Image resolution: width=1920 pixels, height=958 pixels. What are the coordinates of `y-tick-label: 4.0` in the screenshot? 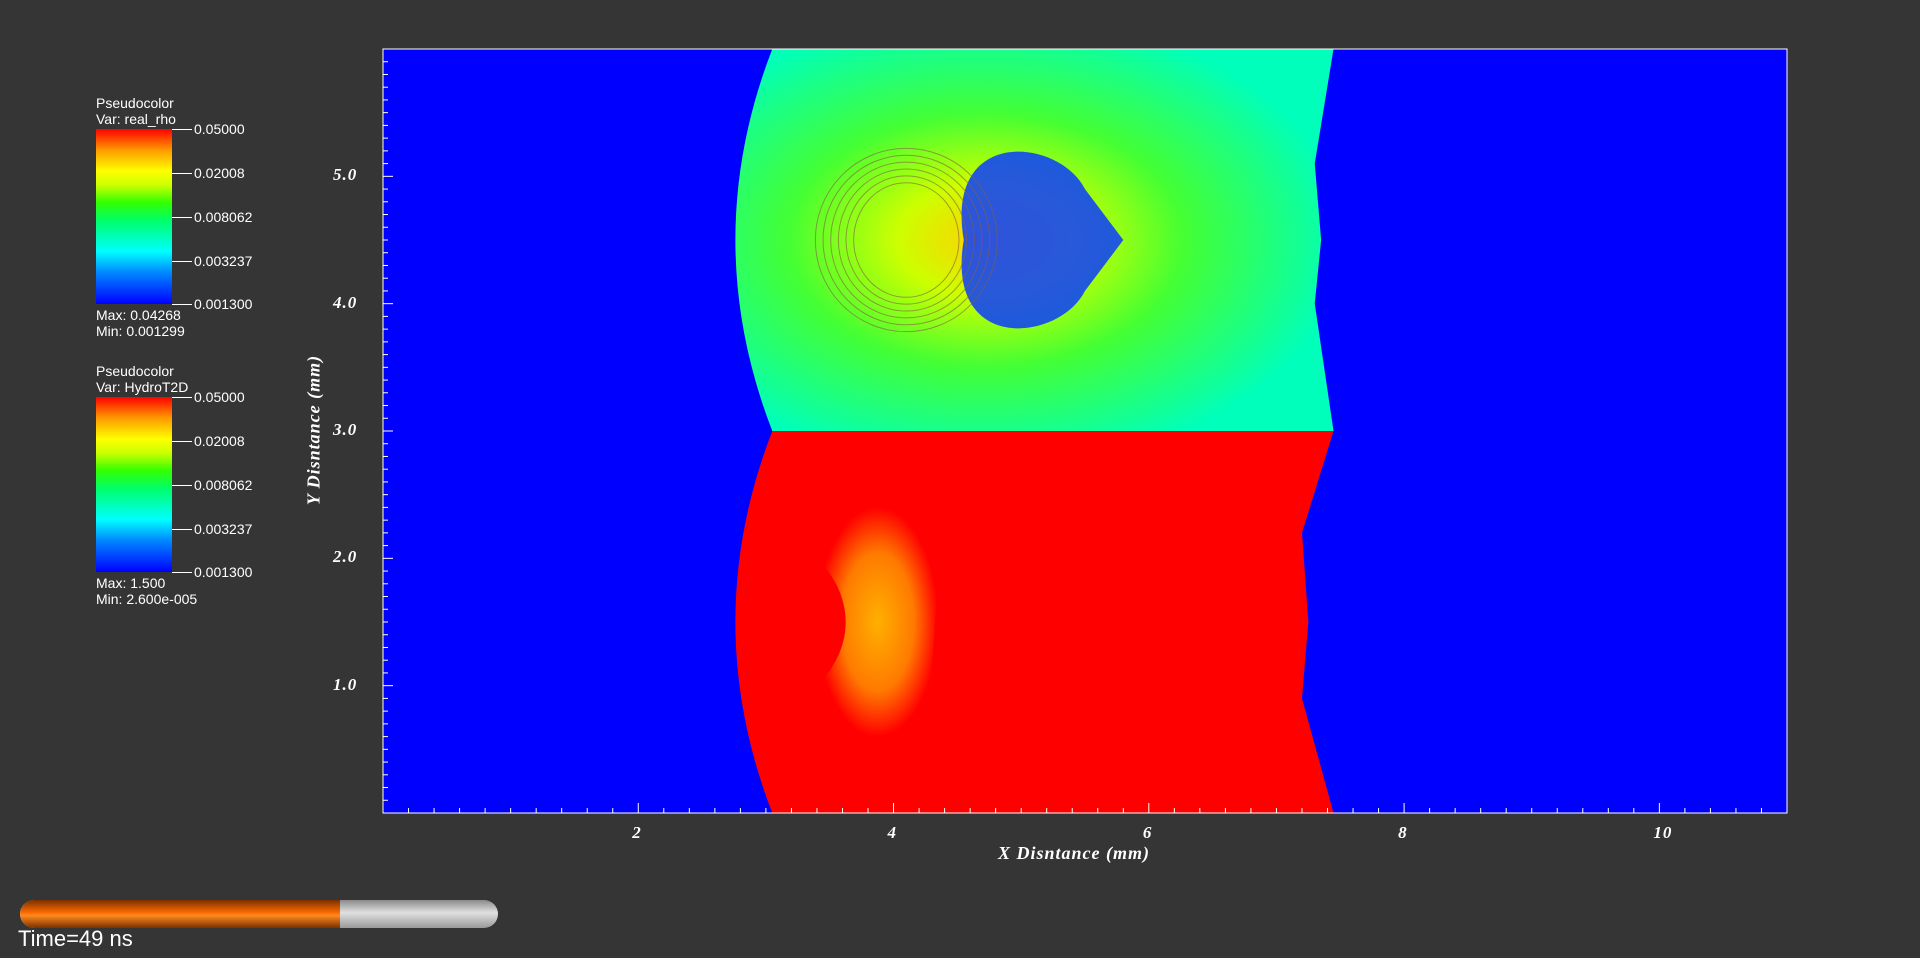 It's located at (345, 302).